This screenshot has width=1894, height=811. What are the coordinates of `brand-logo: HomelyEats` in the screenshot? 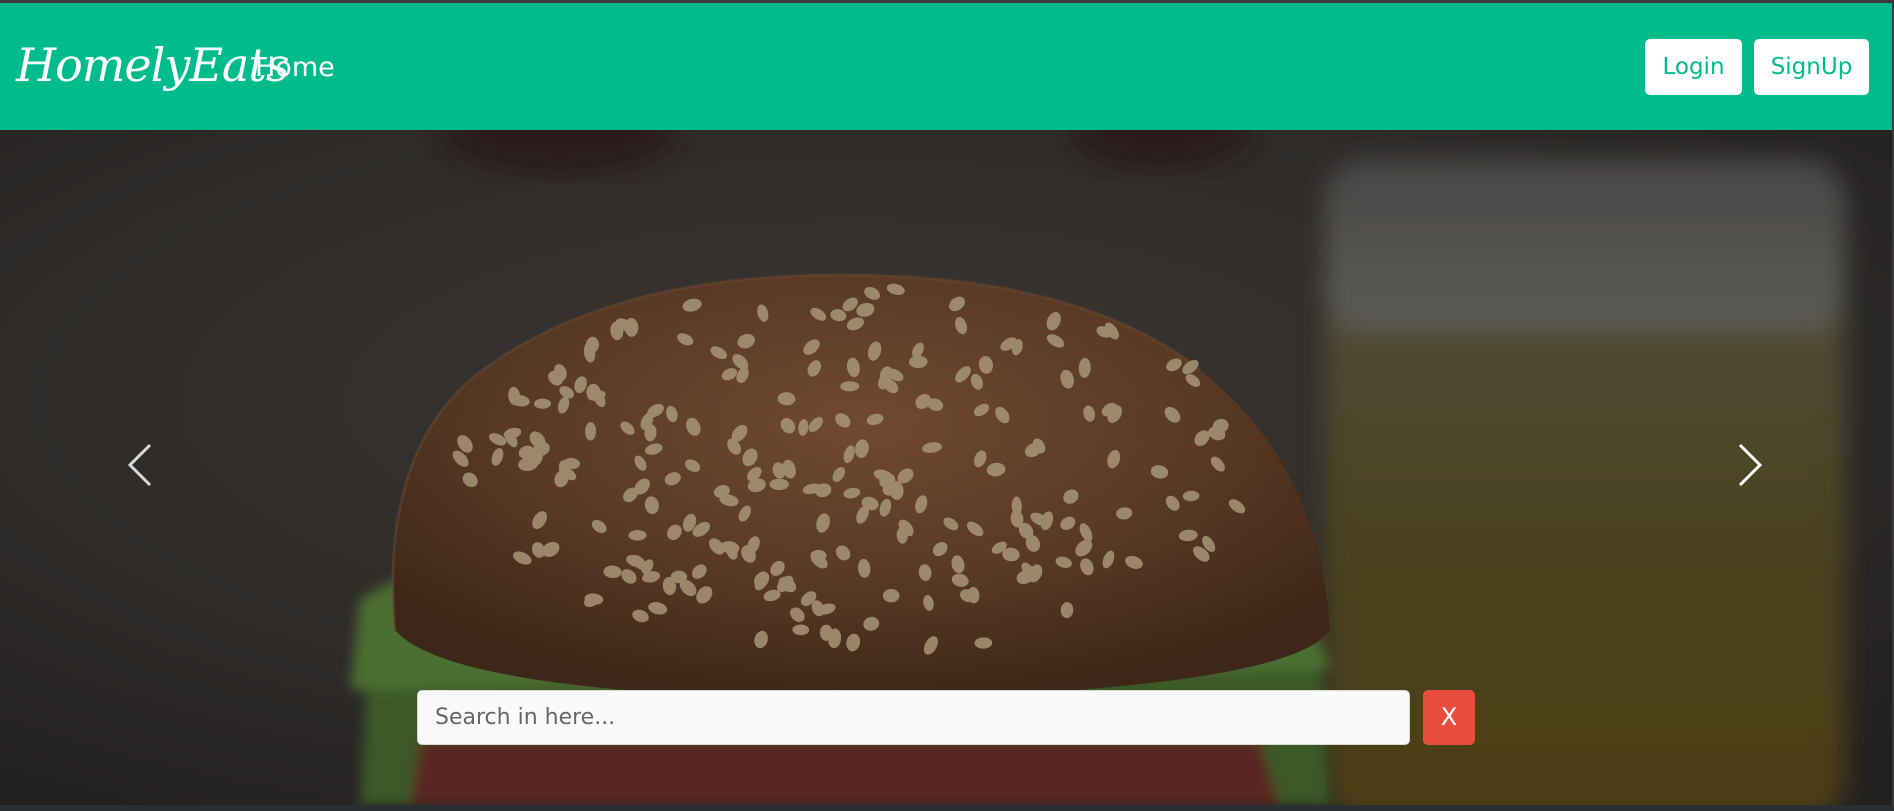 It's located at (152, 65).